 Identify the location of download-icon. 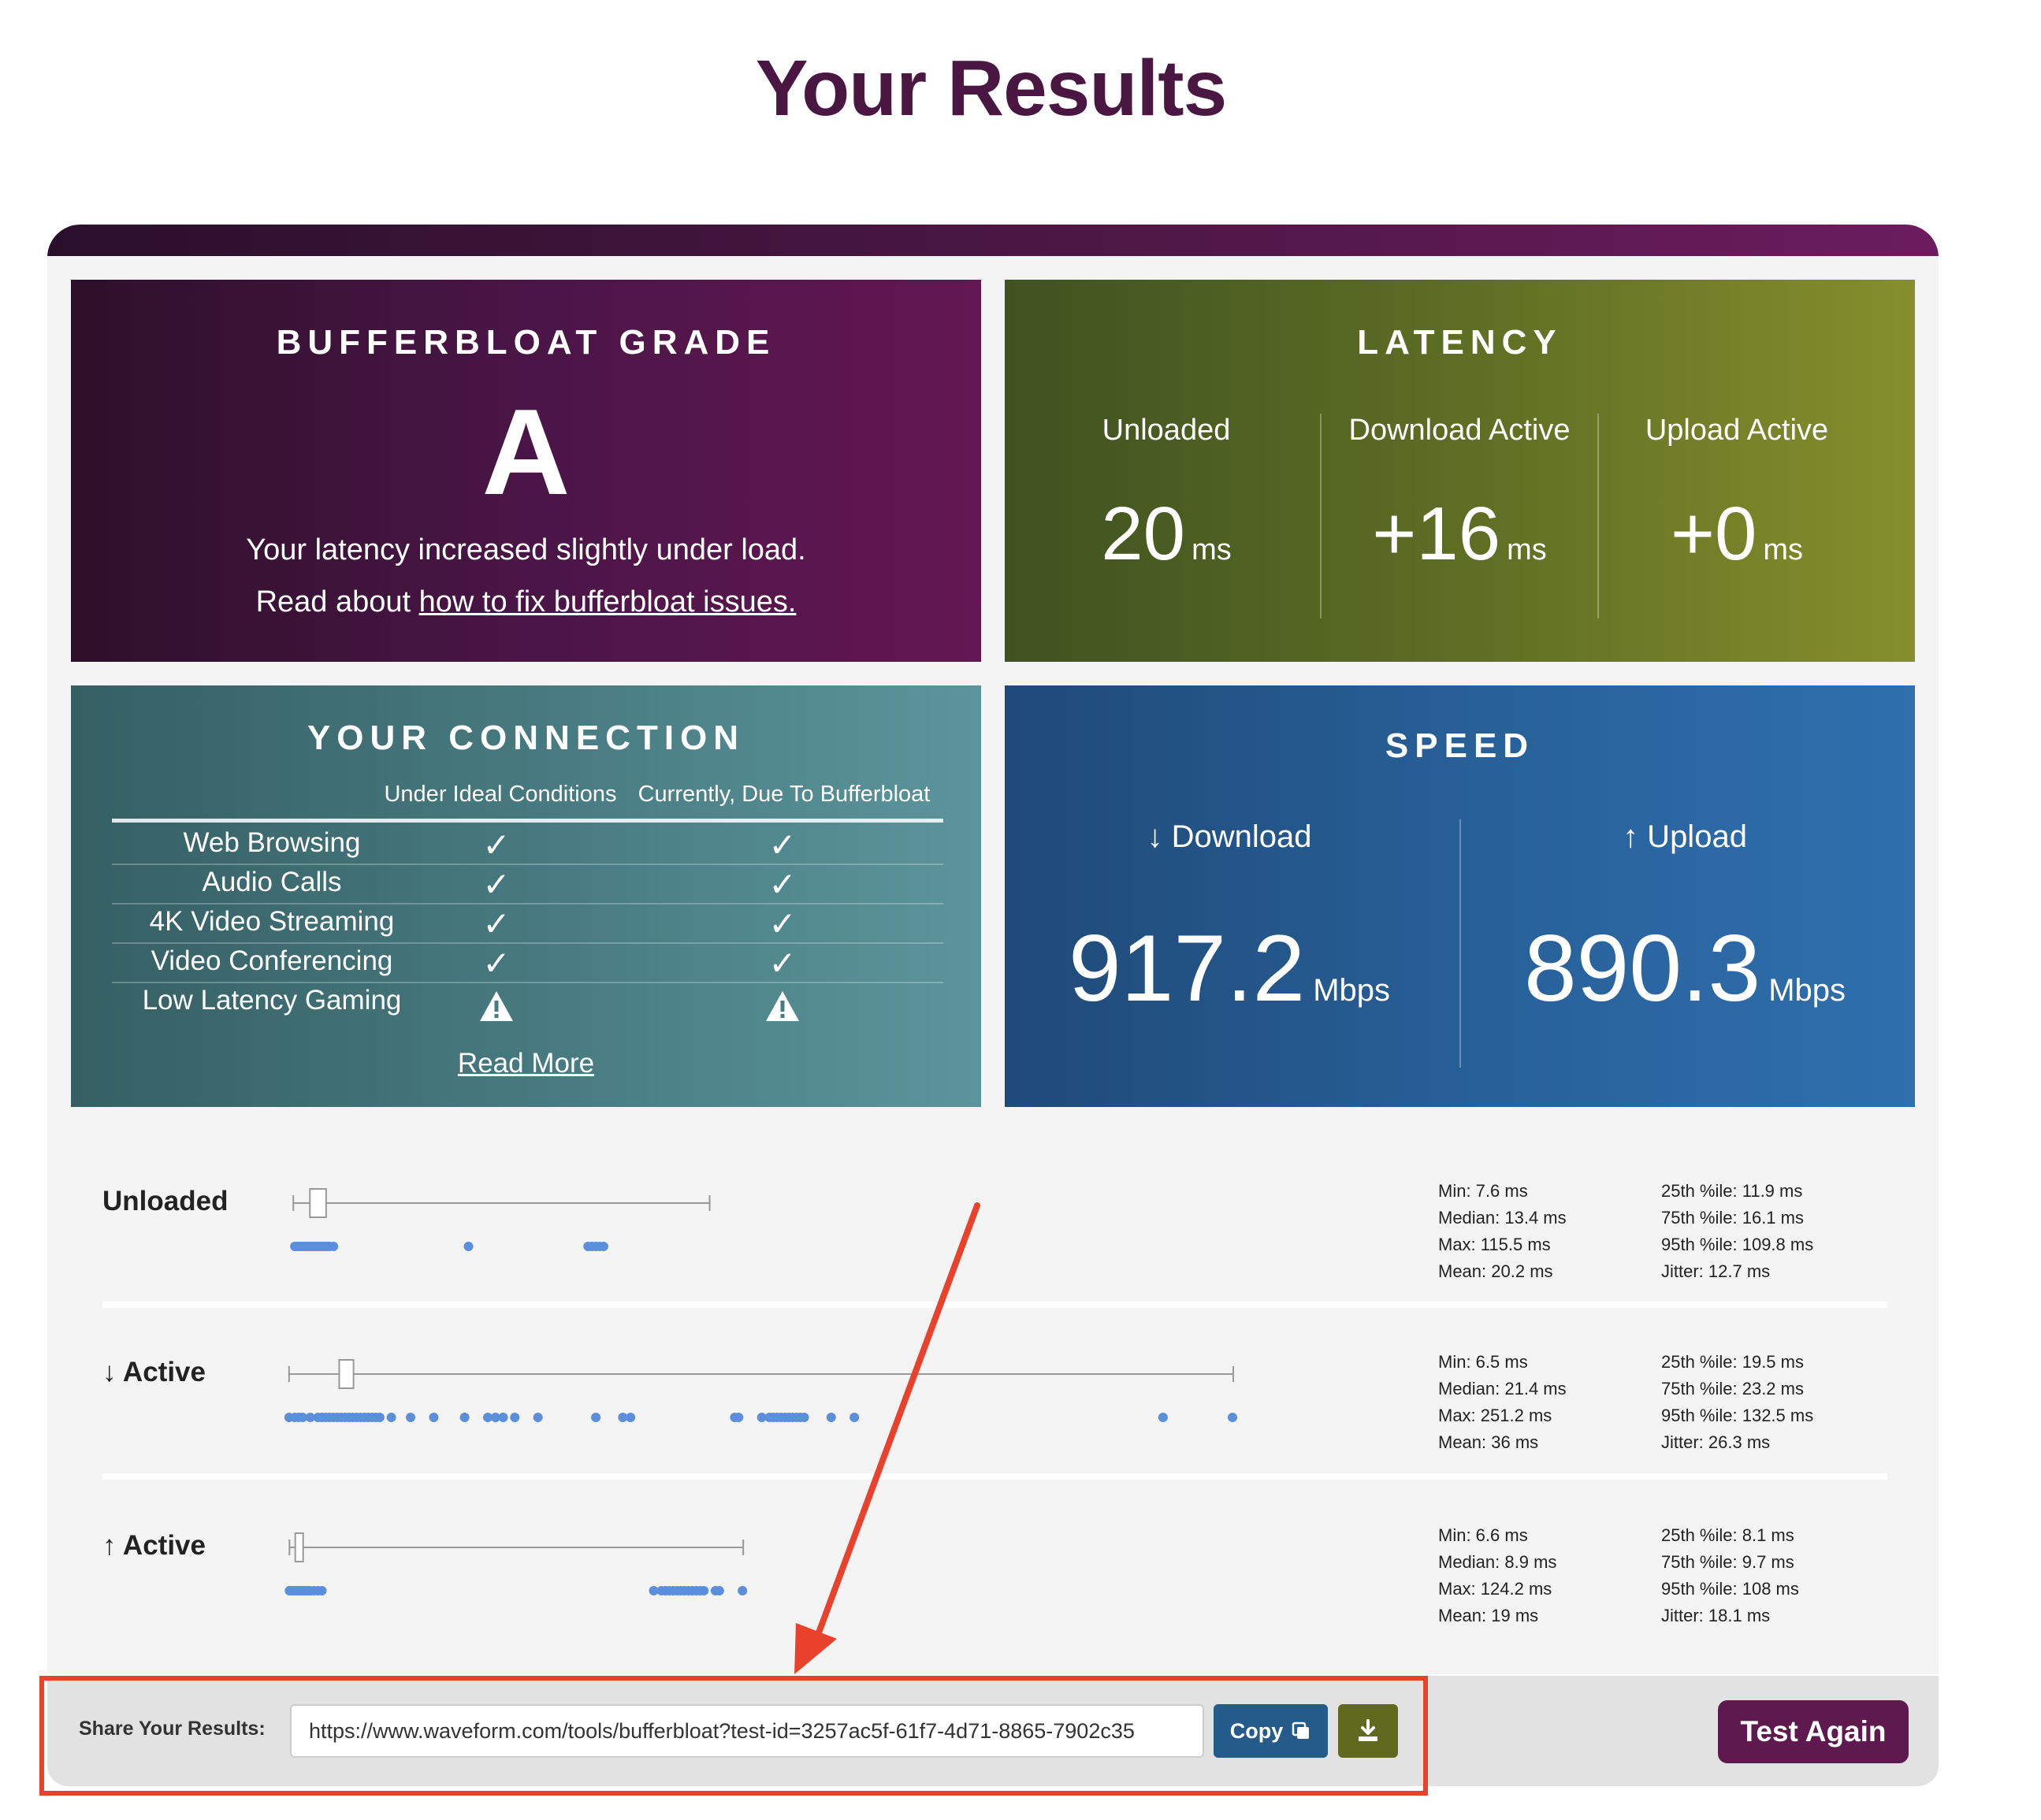
(1368, 1730).